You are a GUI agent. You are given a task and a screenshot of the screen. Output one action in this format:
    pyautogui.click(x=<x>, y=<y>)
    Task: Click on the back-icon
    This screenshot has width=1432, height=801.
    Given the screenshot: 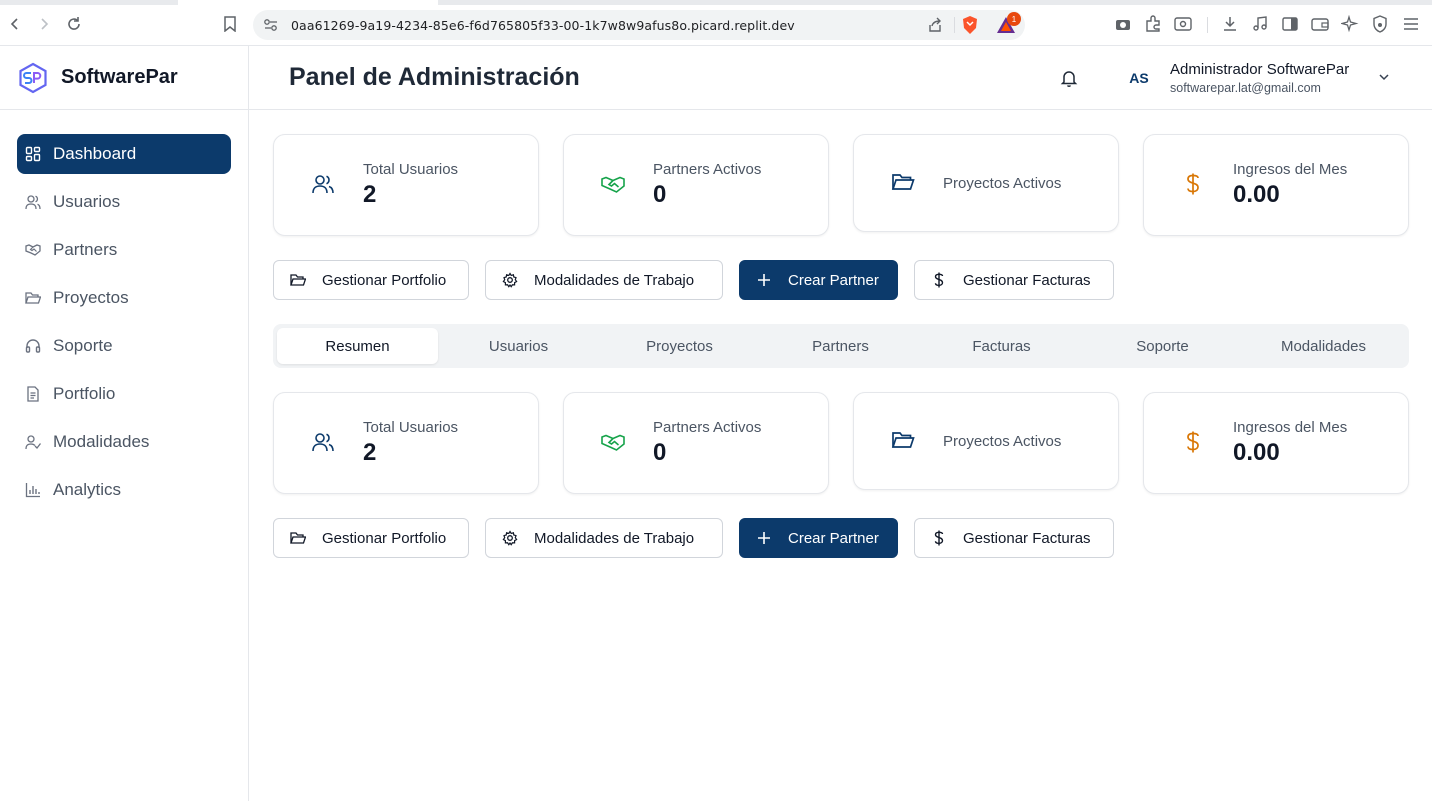 What is the action you would take?
    pyautogui.click(x=15, y=24)
    